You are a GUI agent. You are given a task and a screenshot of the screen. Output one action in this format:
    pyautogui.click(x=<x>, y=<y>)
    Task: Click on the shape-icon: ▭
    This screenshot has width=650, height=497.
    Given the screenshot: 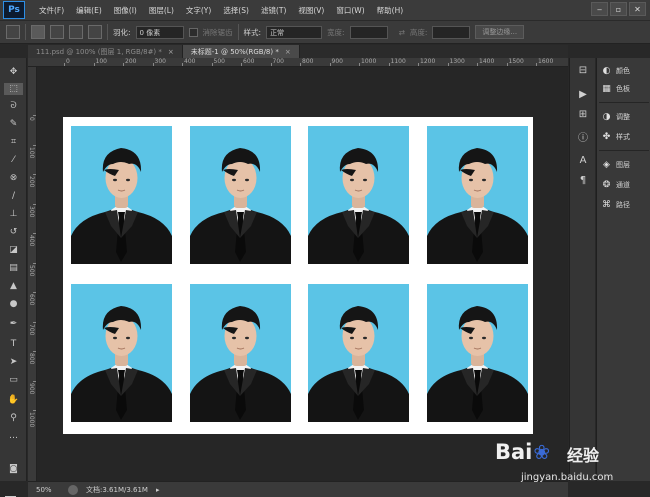 What is the action you would take?
    pyautogui.click(x=13, y=380)
    